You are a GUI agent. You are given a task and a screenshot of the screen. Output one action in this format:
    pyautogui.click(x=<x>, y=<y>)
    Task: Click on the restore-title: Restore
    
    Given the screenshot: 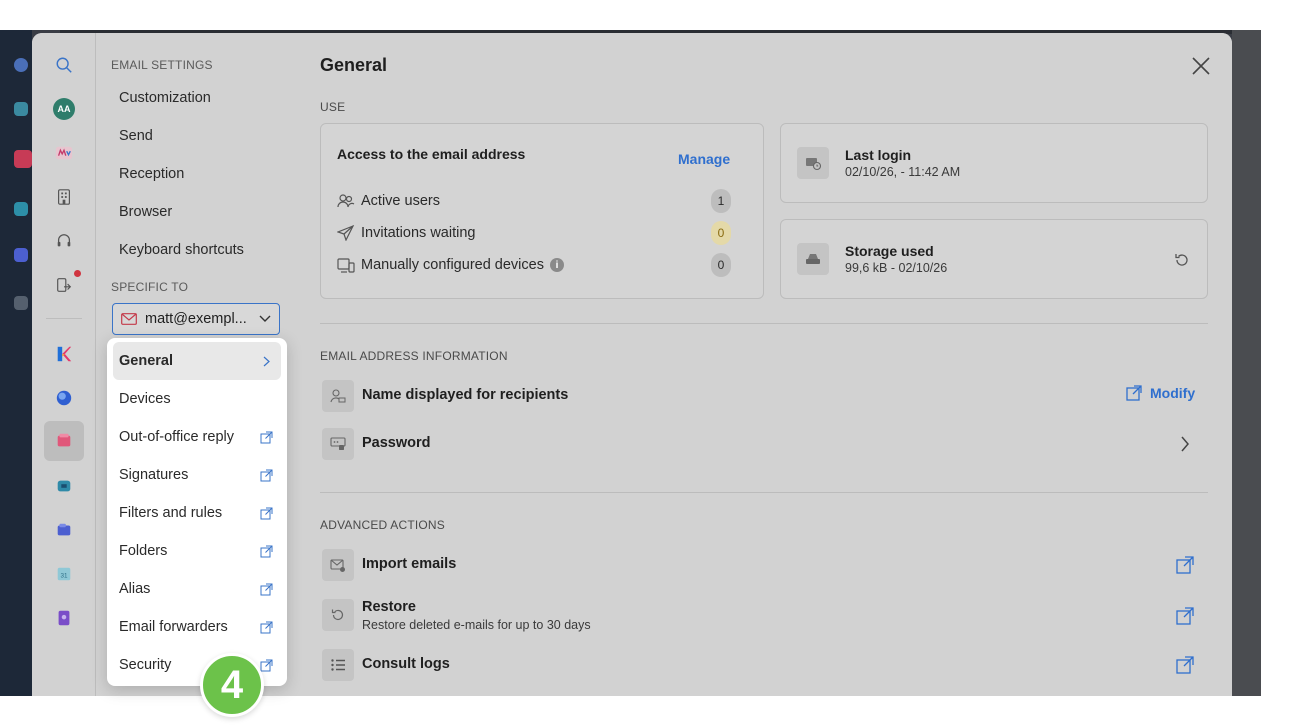 What is the action you would take?
    pyautogui.click(x=389, y=607)
    